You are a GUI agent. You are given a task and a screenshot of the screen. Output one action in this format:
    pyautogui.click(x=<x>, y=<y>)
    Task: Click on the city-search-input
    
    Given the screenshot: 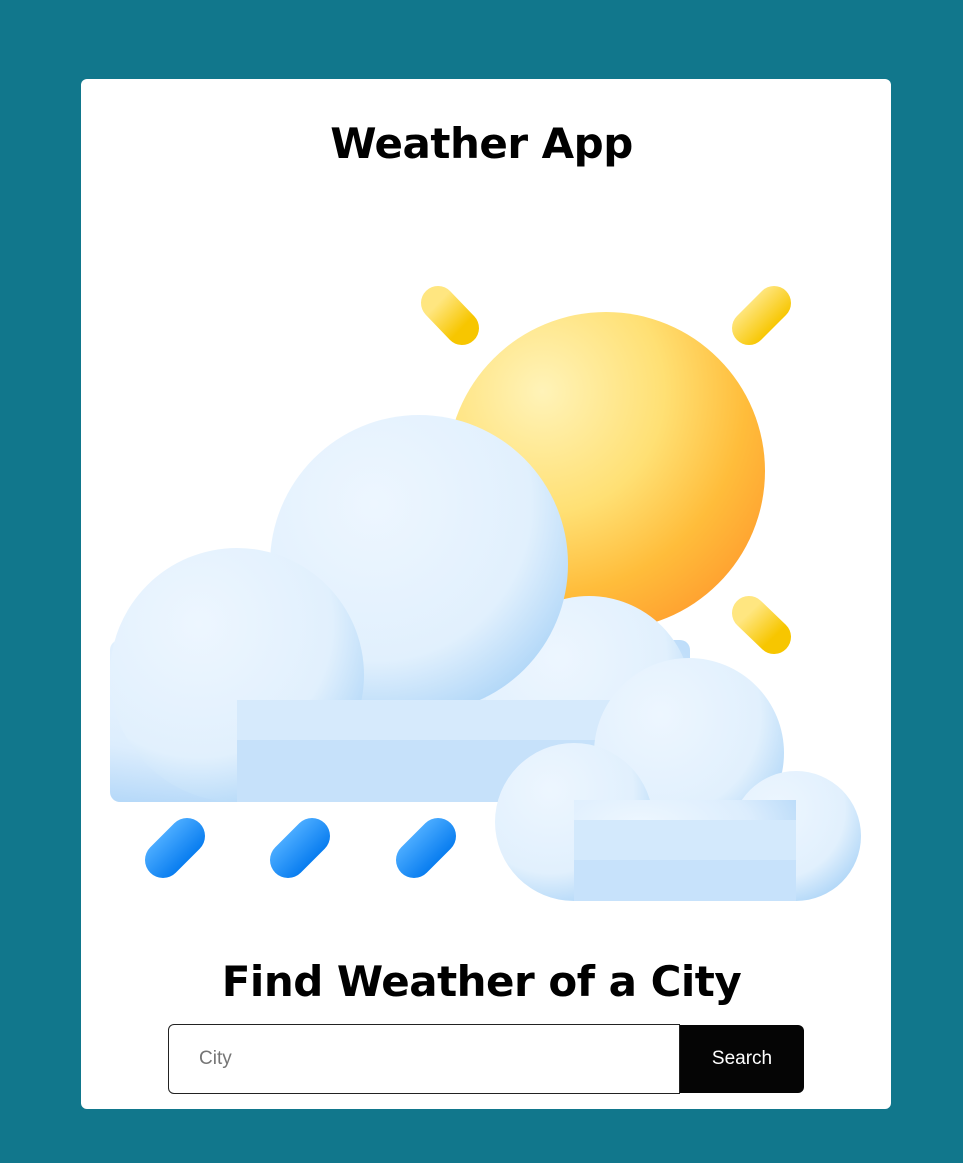 What is the action you would take?
    pyautogui.click(x=424, y=1059)
    